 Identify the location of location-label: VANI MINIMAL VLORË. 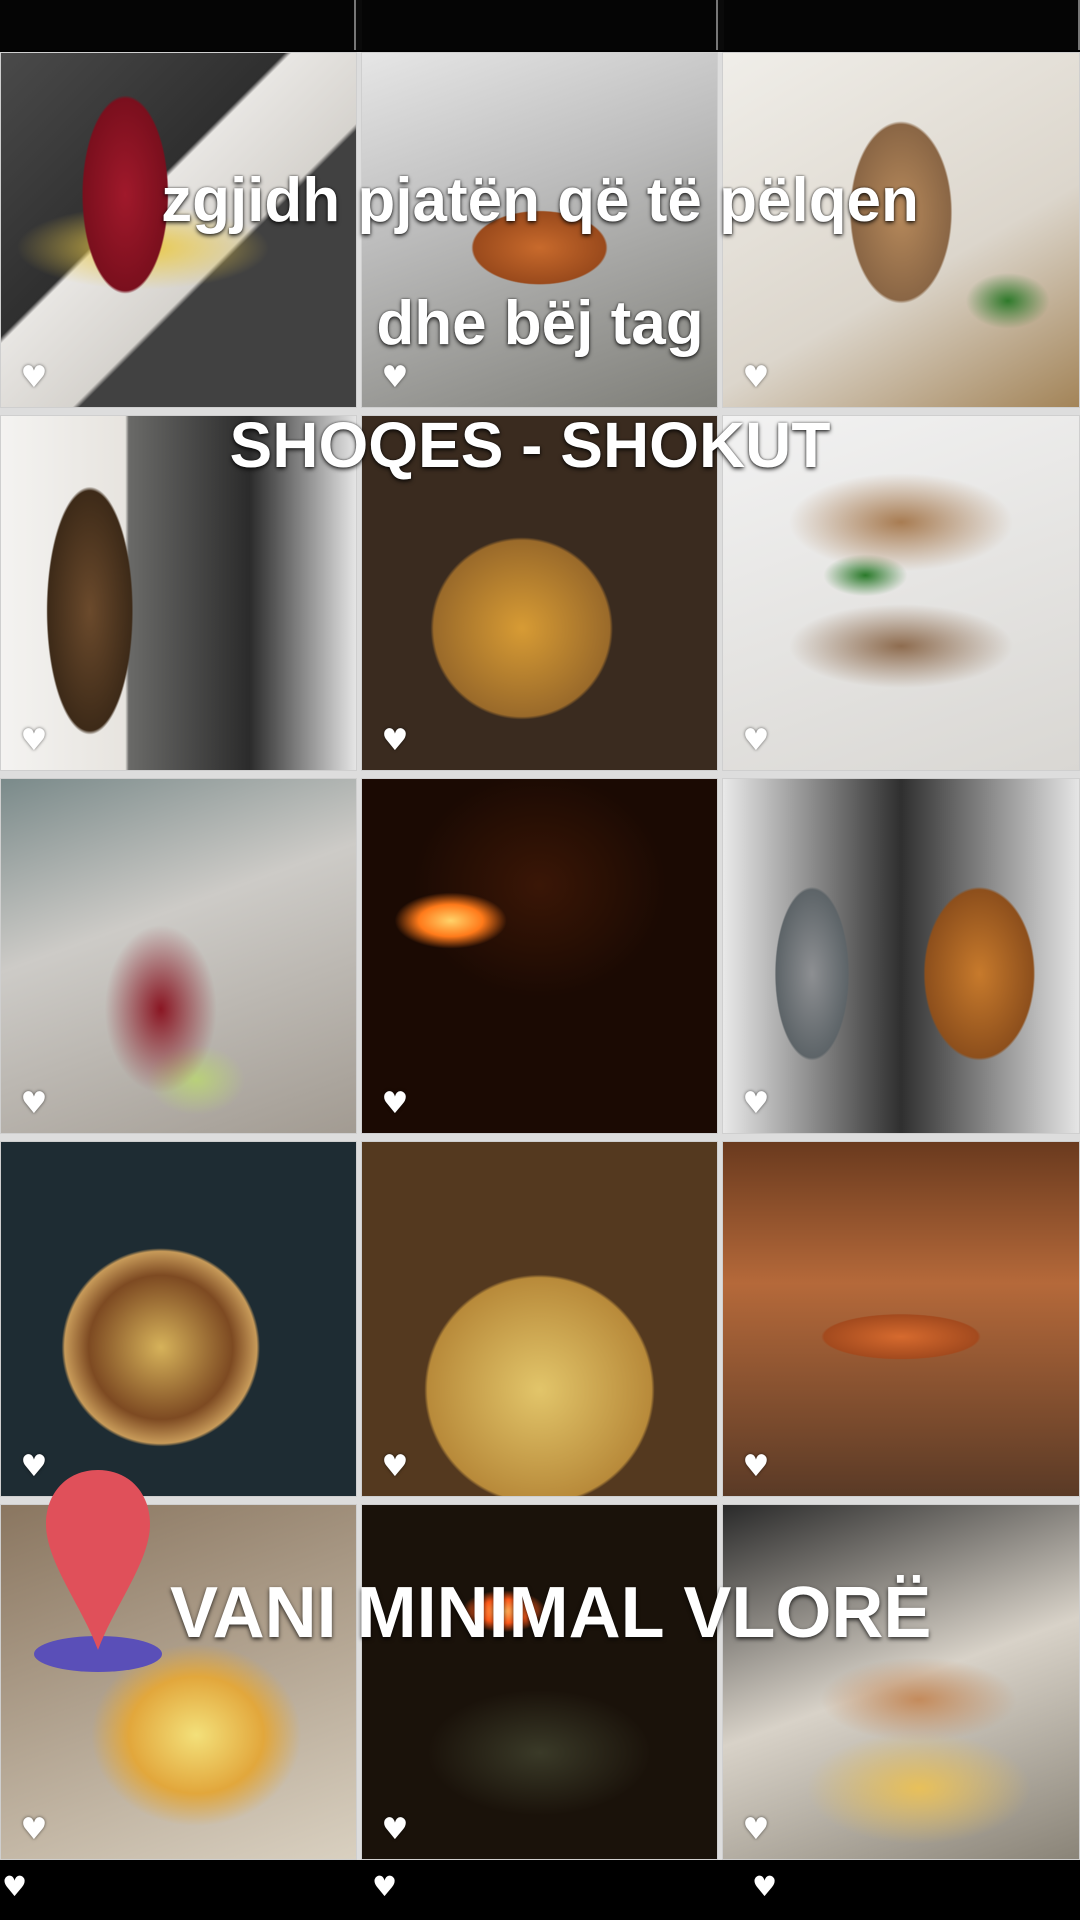
(551, 1613).